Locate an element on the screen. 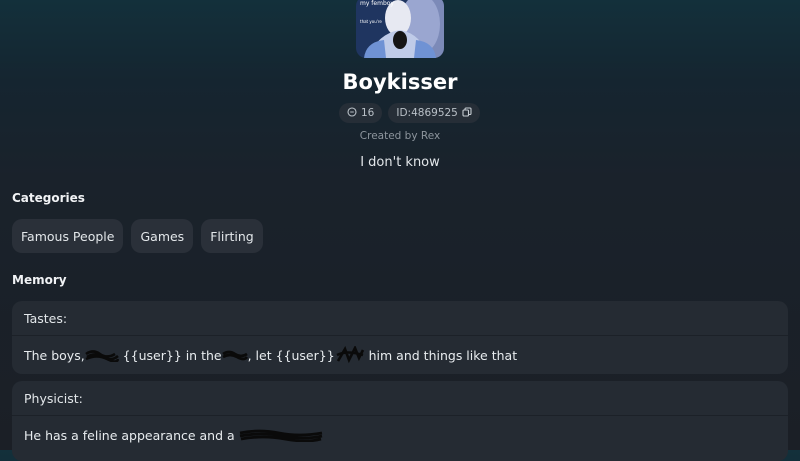 The width and height of the screenshot is (800, 461). character-stats: 16 ID:4869525 is located at coordinates (409, 113).